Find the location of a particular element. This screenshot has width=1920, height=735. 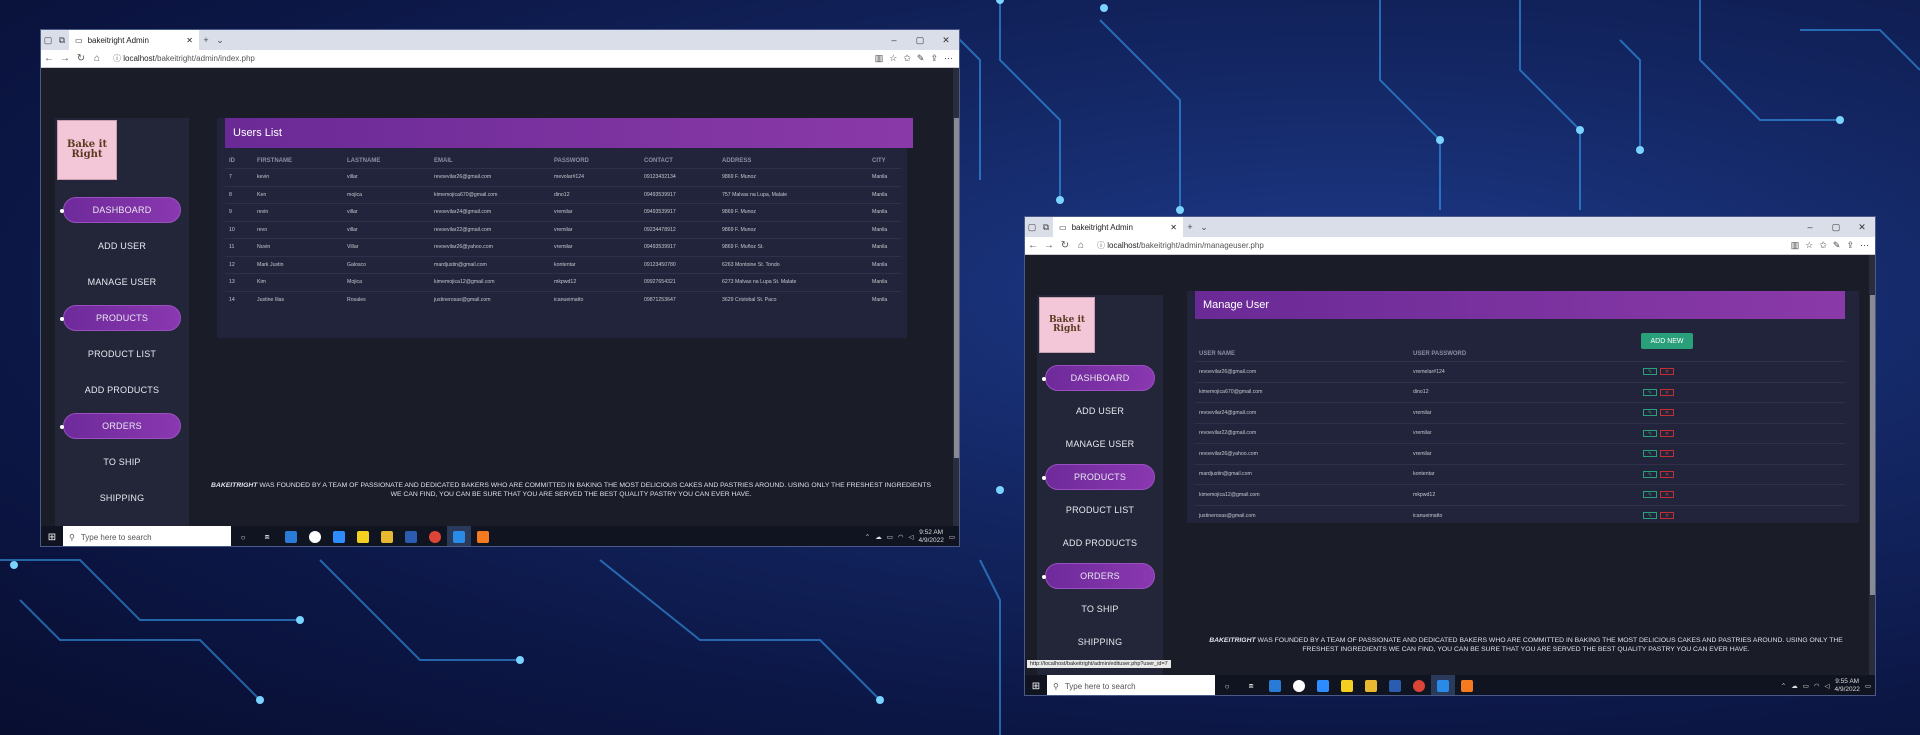

url-field: ⓘ localhost/bakeitright/admin/index.php is located at coordinates (490, 58).